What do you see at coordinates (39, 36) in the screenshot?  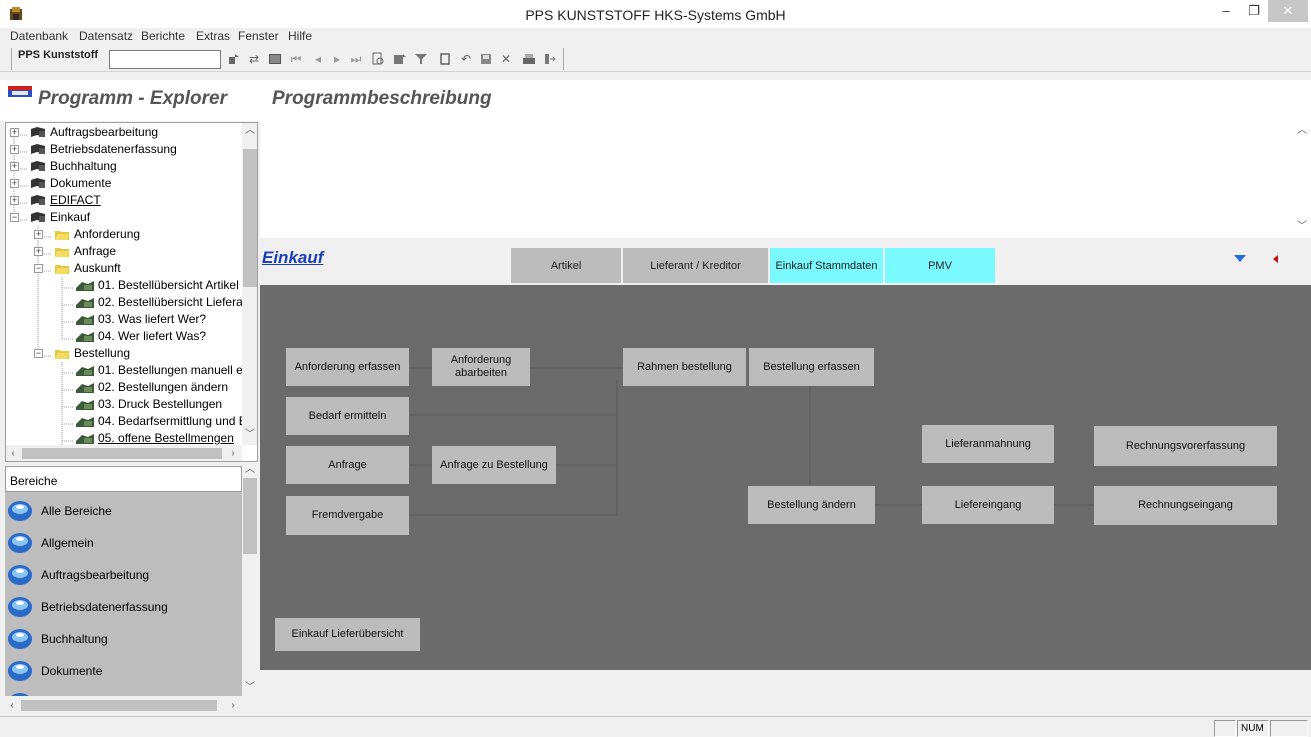 I see `menu-datenbank: Datenbank` at bounding box center [39, 36].